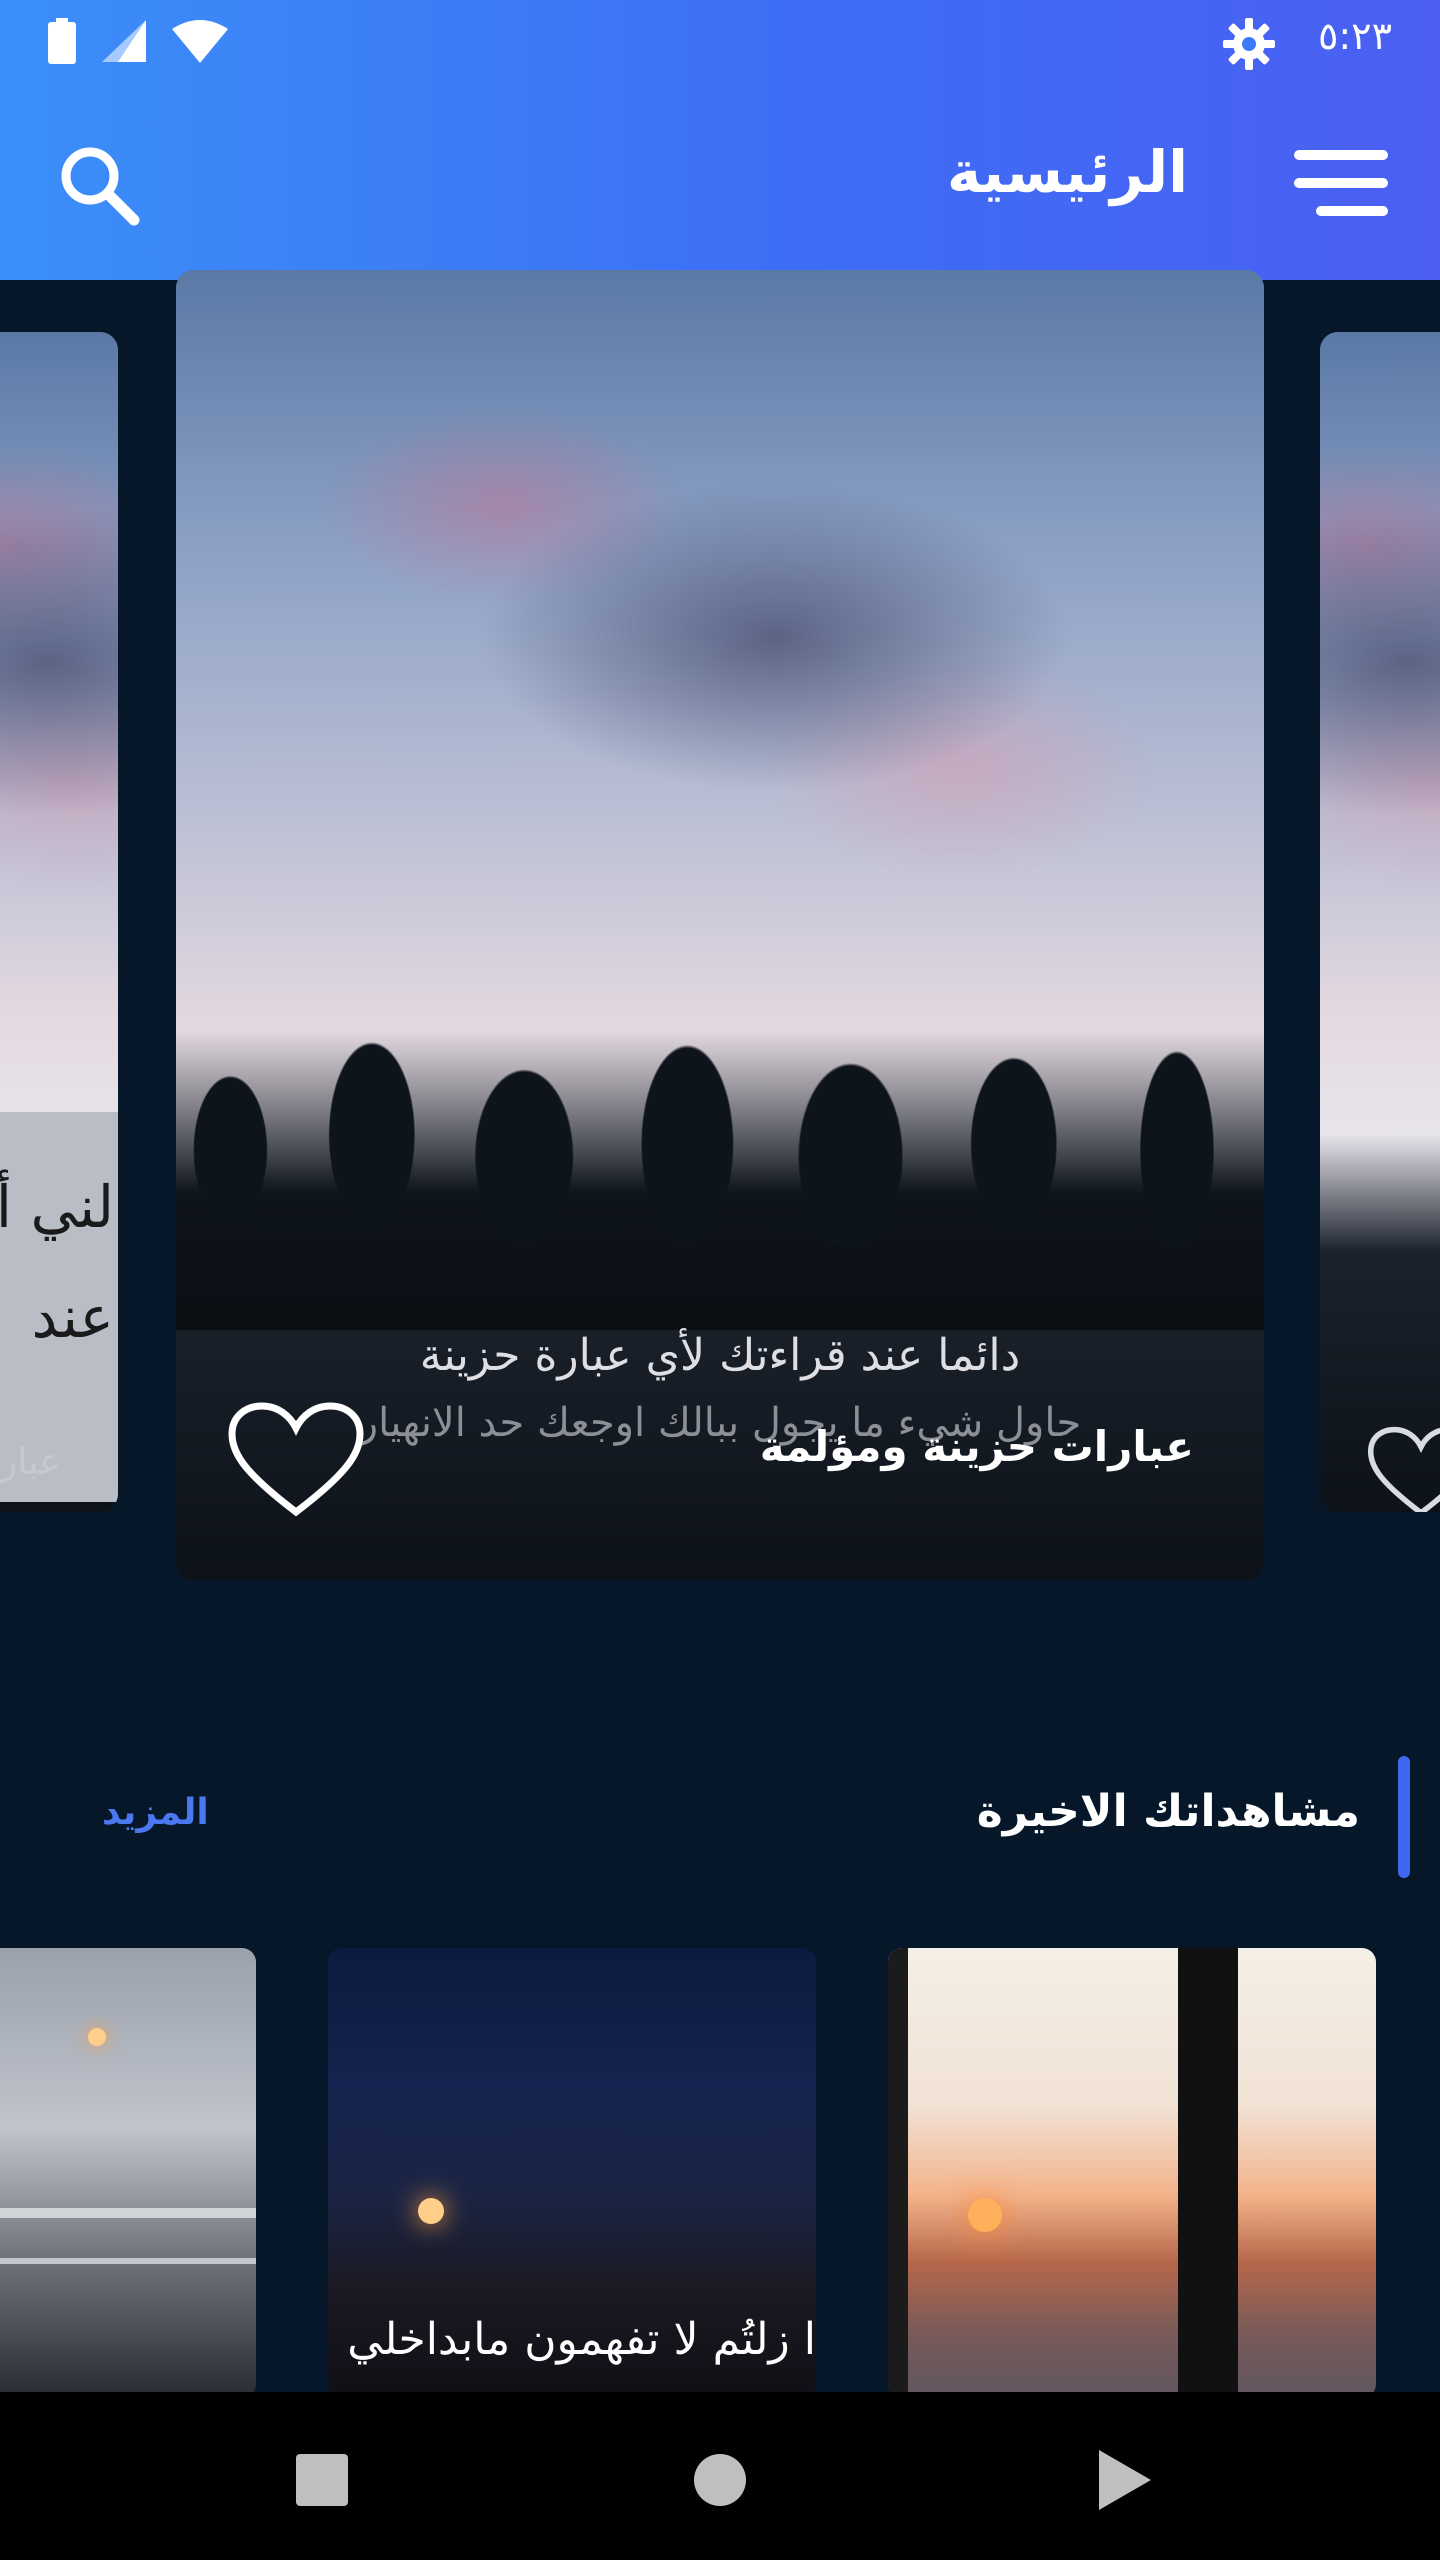 This screenshot has width=1440, height=2560. Describe the element at coordinates (124, 41) in the screenshot. I see `signal-icon` at that location.